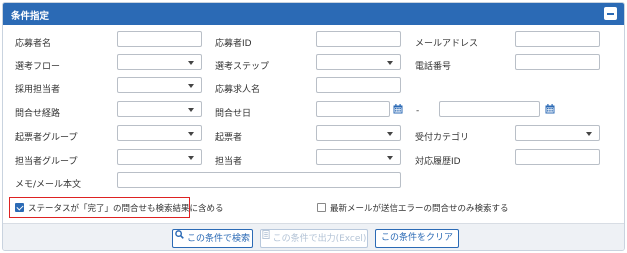  I want to click on export-excel-button: この条件で出力(Excel), so click(314, 238).